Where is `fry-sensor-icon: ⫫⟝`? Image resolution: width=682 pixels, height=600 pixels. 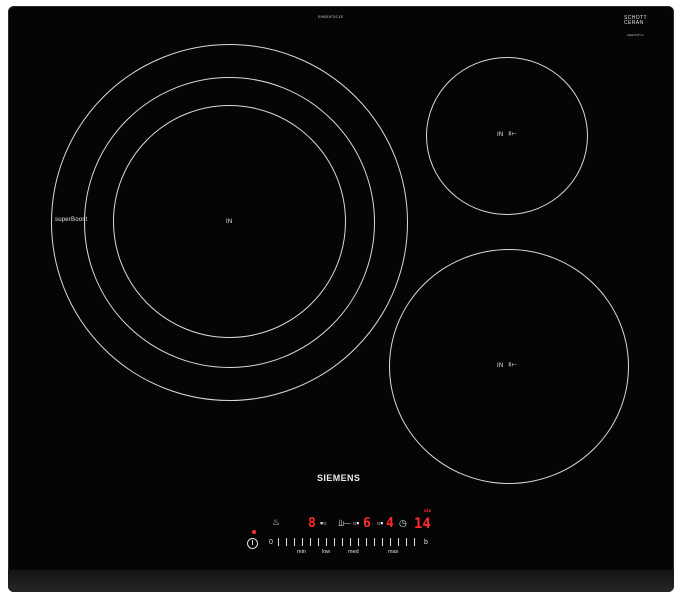 fry-sensor-icon: ⫫⟝ is located at coordinates (344, 523).